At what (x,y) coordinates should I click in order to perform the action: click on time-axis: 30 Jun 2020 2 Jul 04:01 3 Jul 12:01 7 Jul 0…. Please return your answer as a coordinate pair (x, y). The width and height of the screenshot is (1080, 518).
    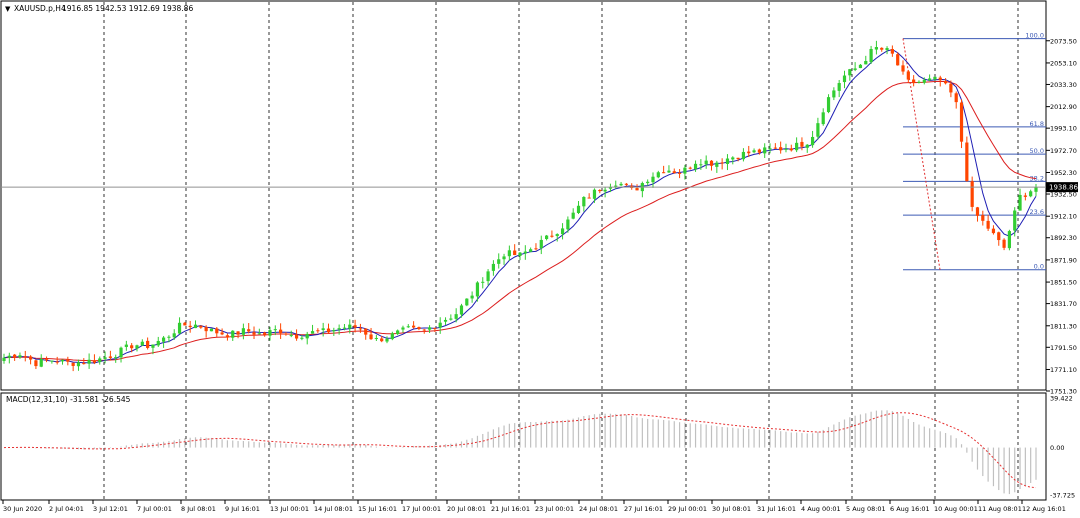
    Looking at the image, I should click on (534, 506).